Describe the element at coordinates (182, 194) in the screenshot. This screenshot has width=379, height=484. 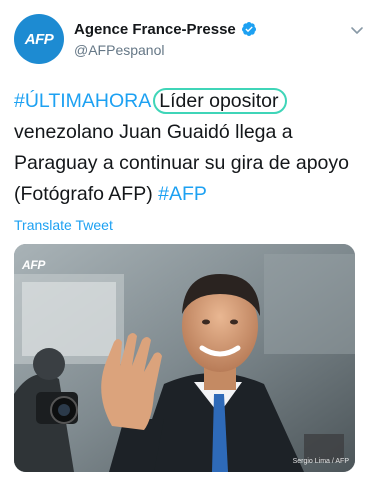
I see `hashtag-afp: #AFP` at that location.